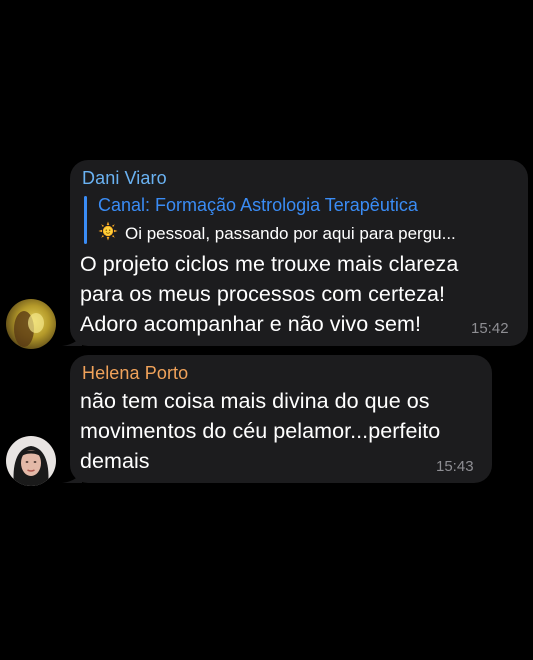  What do you see at coordinates (258, 205) in the screenshot?
I see `reply-title: Canal: Formação Astrologia Terapêutica` at bounding box center [258, 205].